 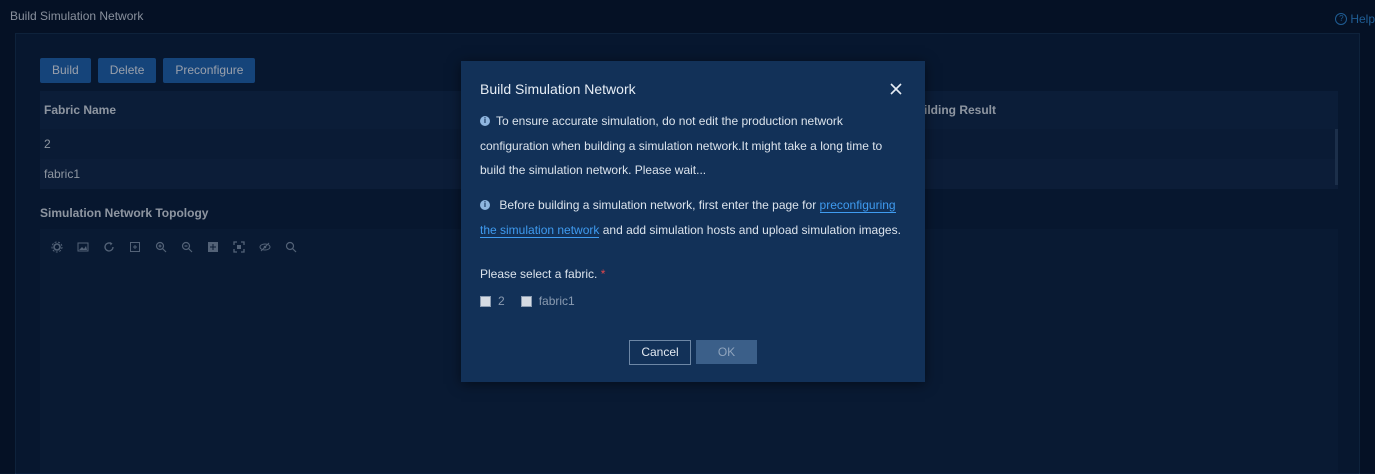 I want to click on fabric-select-label: Please select a fabric. *, so click(x=542, y=274).